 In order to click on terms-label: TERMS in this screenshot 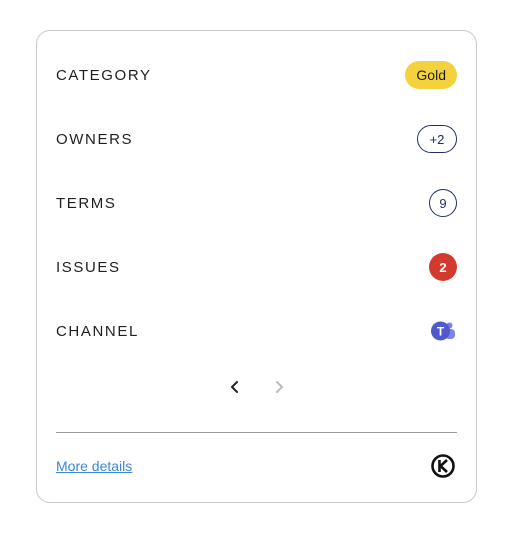, I will do `click(86, 203)`.